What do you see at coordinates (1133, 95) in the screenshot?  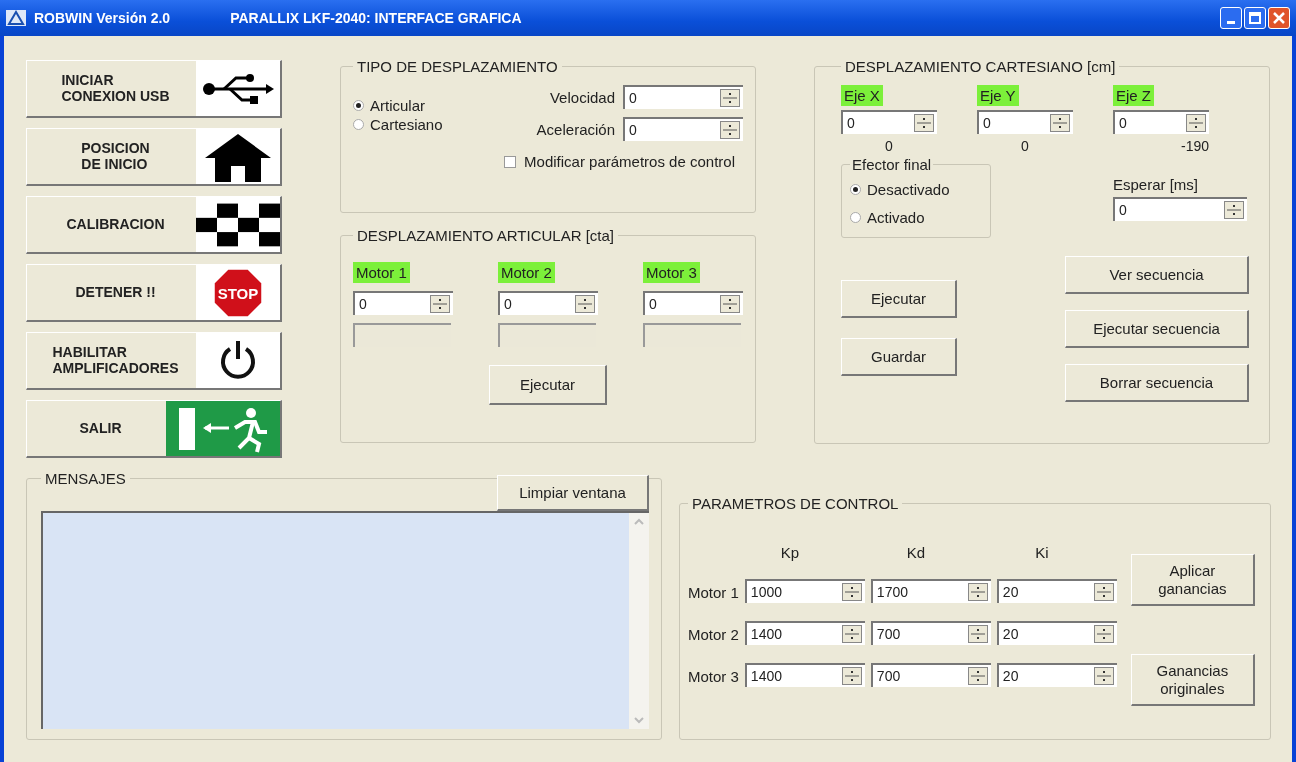 I see `axis-label: Eje Z` at bounding box center [1133, 95].